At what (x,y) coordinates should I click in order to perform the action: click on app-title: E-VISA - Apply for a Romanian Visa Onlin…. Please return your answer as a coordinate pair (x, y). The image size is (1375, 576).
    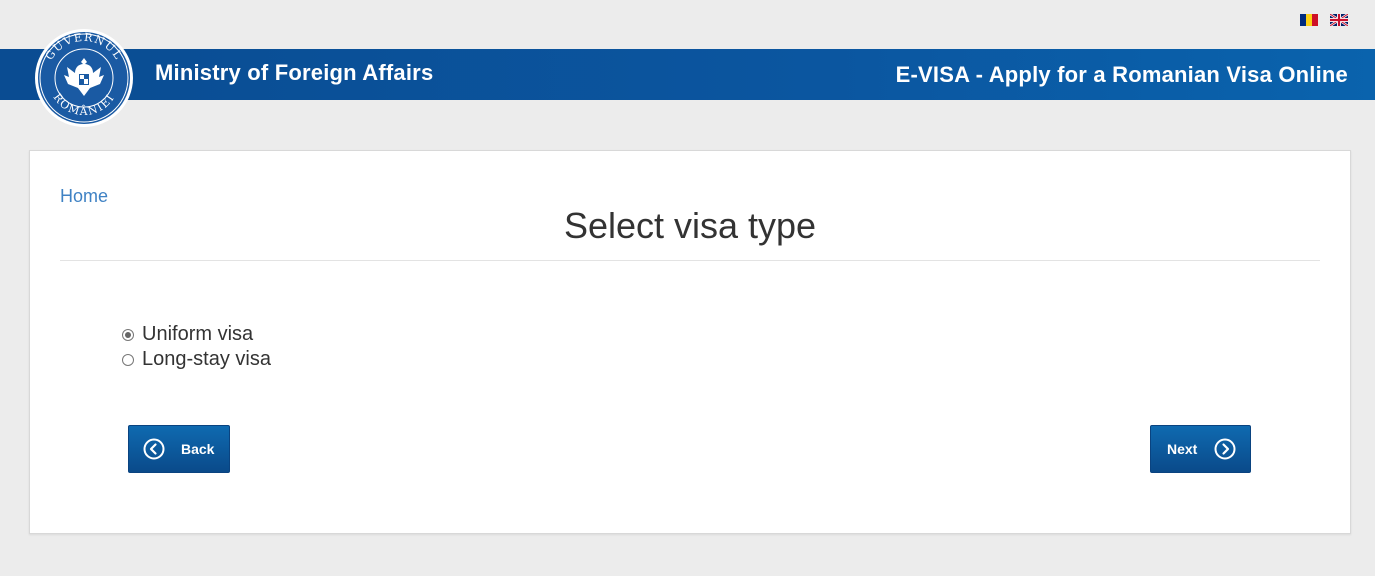
    Looking at the image, I should click on (1121, 74).